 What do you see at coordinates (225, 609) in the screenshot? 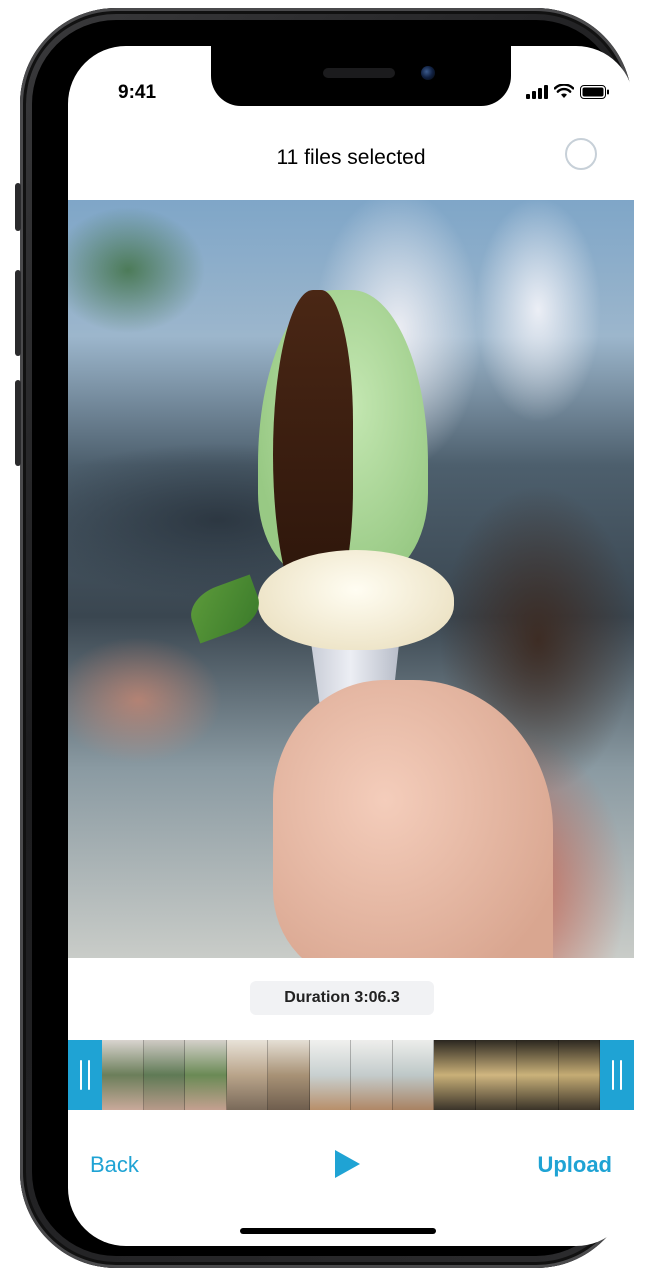
I see `mint-leaf-shape` at bounding box center [225, 609].